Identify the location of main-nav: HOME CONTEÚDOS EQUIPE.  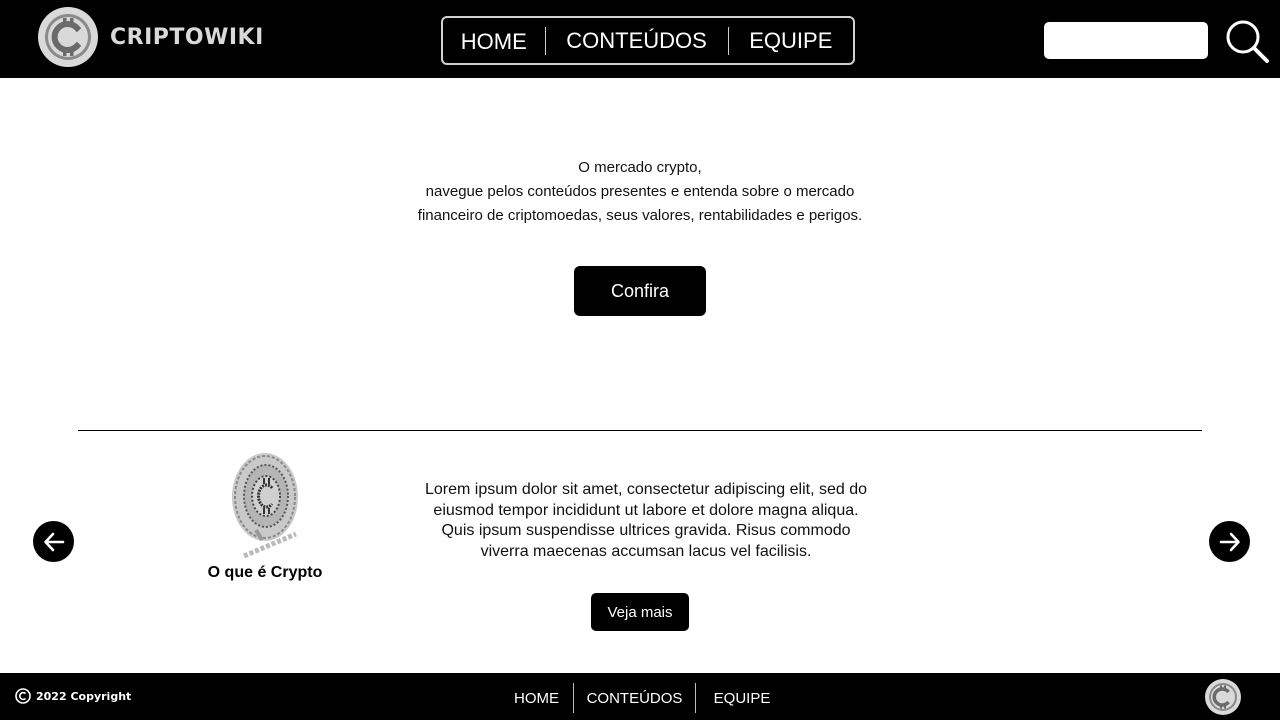
(648, 40).